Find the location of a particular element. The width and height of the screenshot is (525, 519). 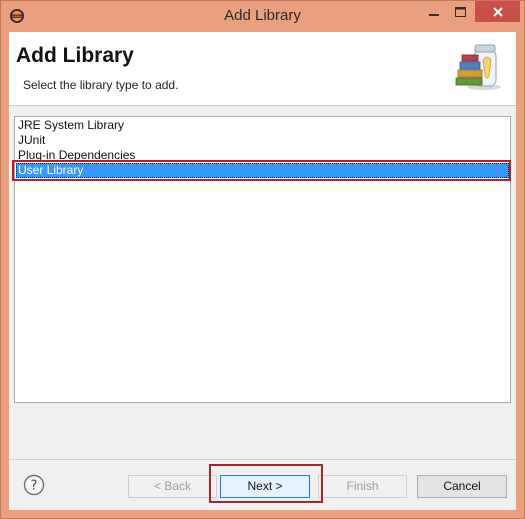

button-bar-separator is located at coordinates (262, 459).